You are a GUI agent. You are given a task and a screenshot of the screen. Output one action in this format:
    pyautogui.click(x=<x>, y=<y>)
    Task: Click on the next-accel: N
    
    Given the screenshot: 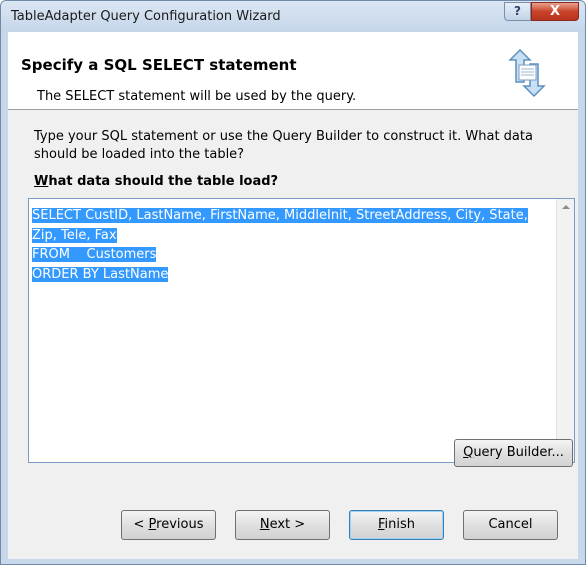 What is the action you would take?
    pyautogui.click(x=264, y=524)
    